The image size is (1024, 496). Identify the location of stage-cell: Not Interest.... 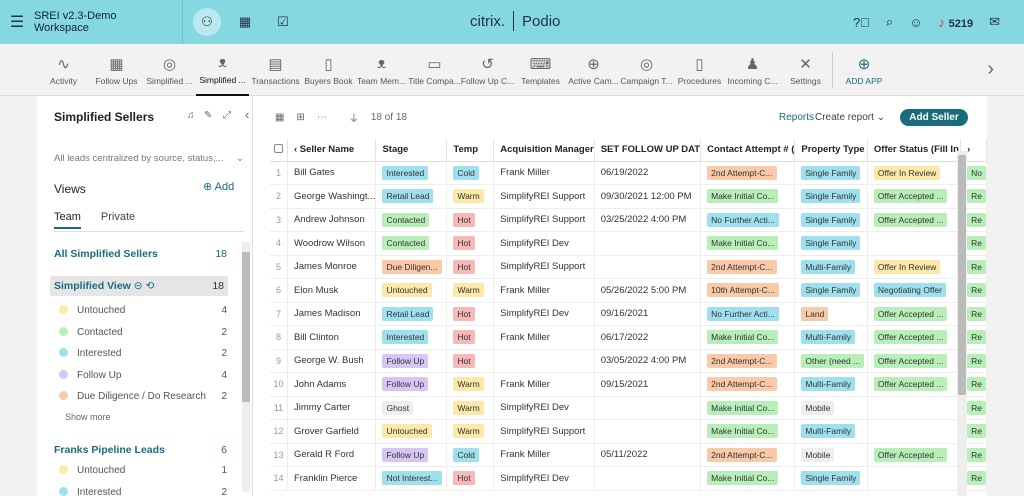
(411, 478).